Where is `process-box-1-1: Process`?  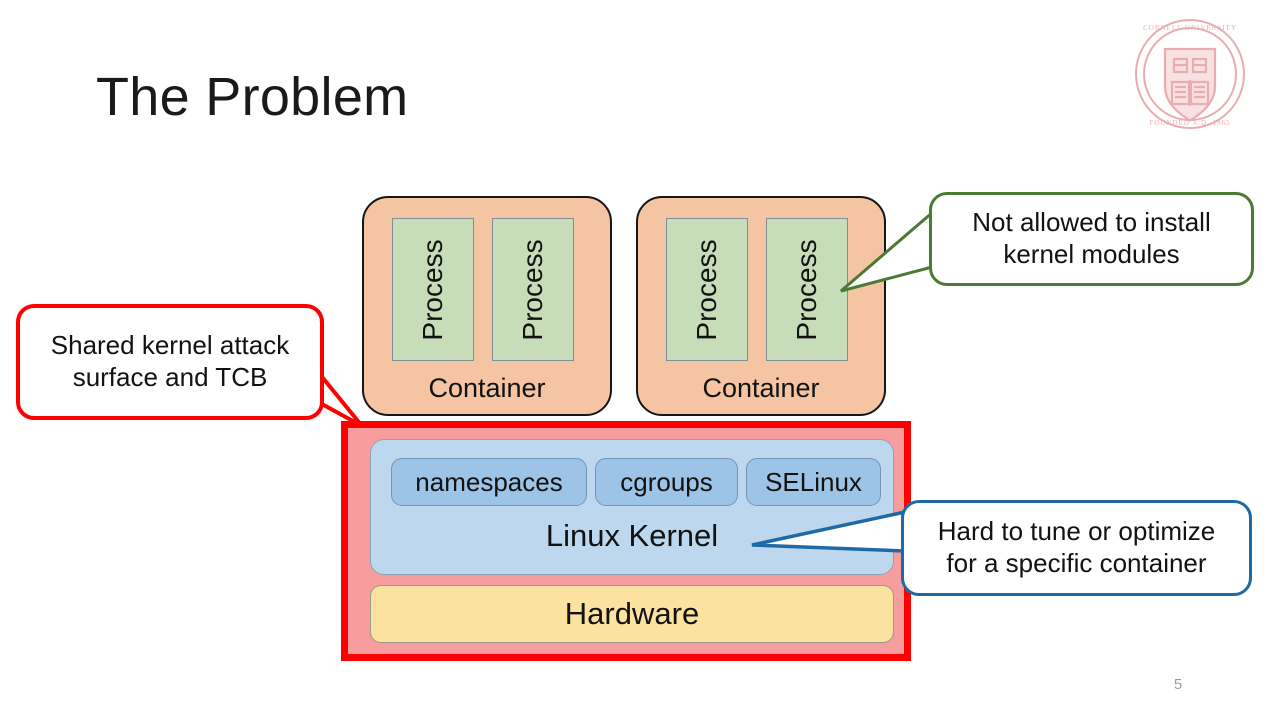
process-box-1-1: Process is located at coordinates (433, 289).